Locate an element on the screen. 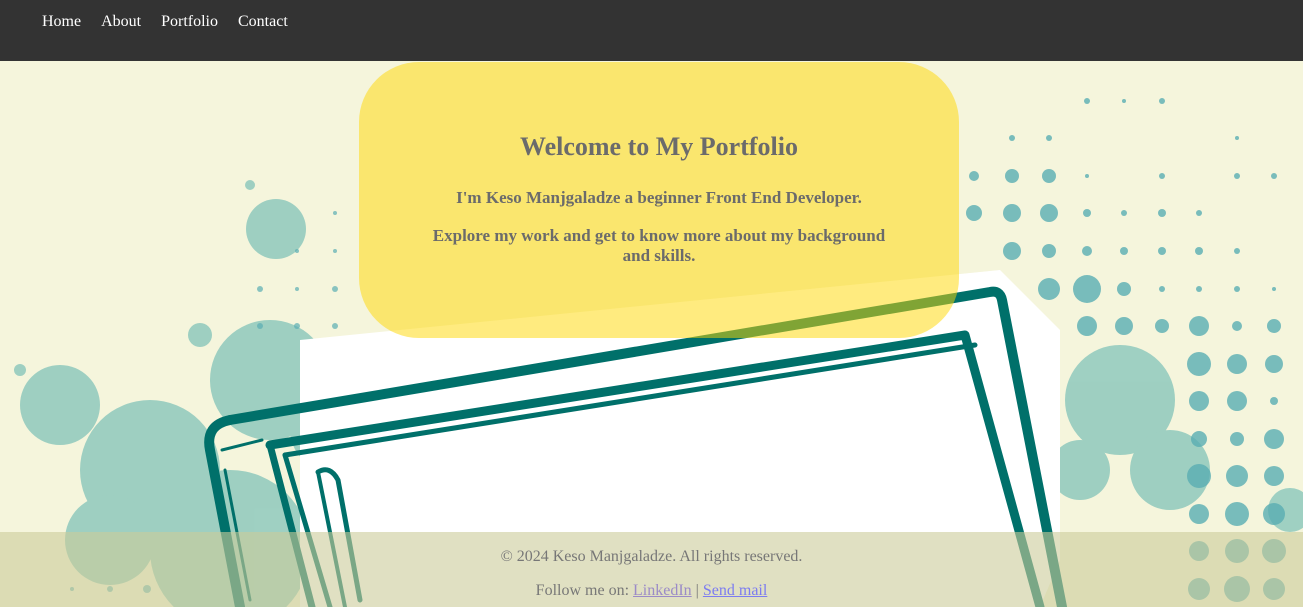  top-navbar: Home About Portfolio Contact is located at coordinates (651, 30).